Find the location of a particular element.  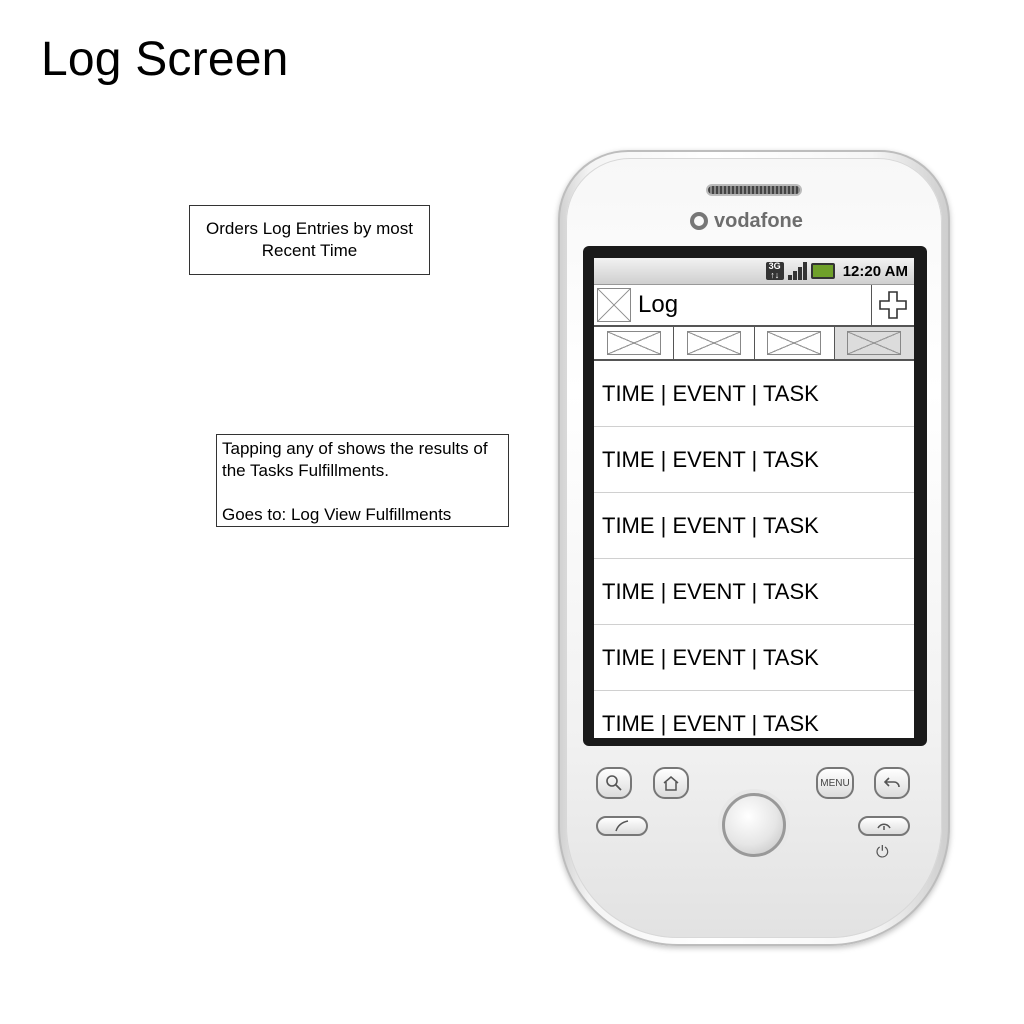

app-bar: Log is located at coordinates (754, 306).